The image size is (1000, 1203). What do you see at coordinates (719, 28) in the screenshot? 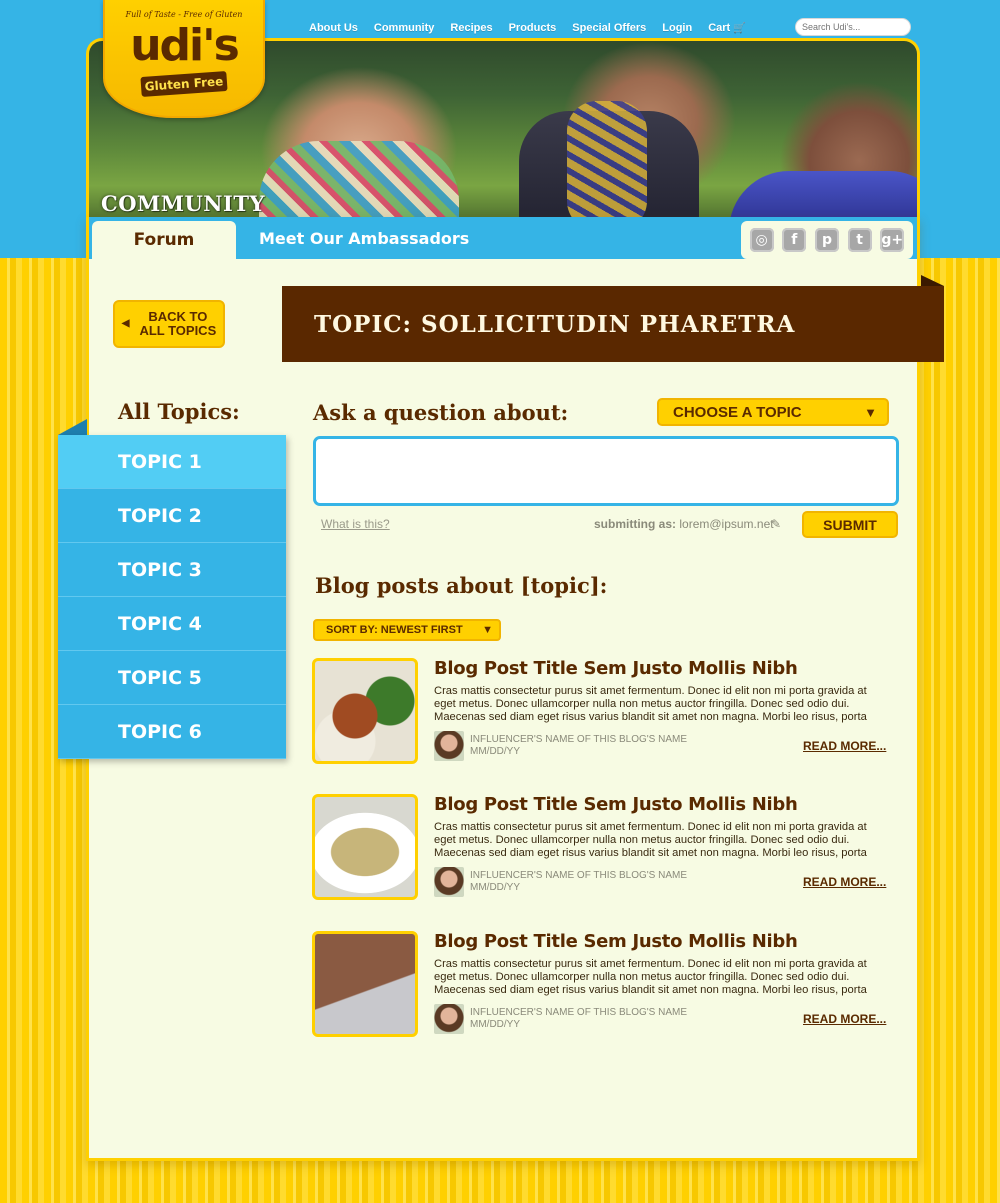
I see `nav-cart-label: Cart` at bounding box center [719, 28].